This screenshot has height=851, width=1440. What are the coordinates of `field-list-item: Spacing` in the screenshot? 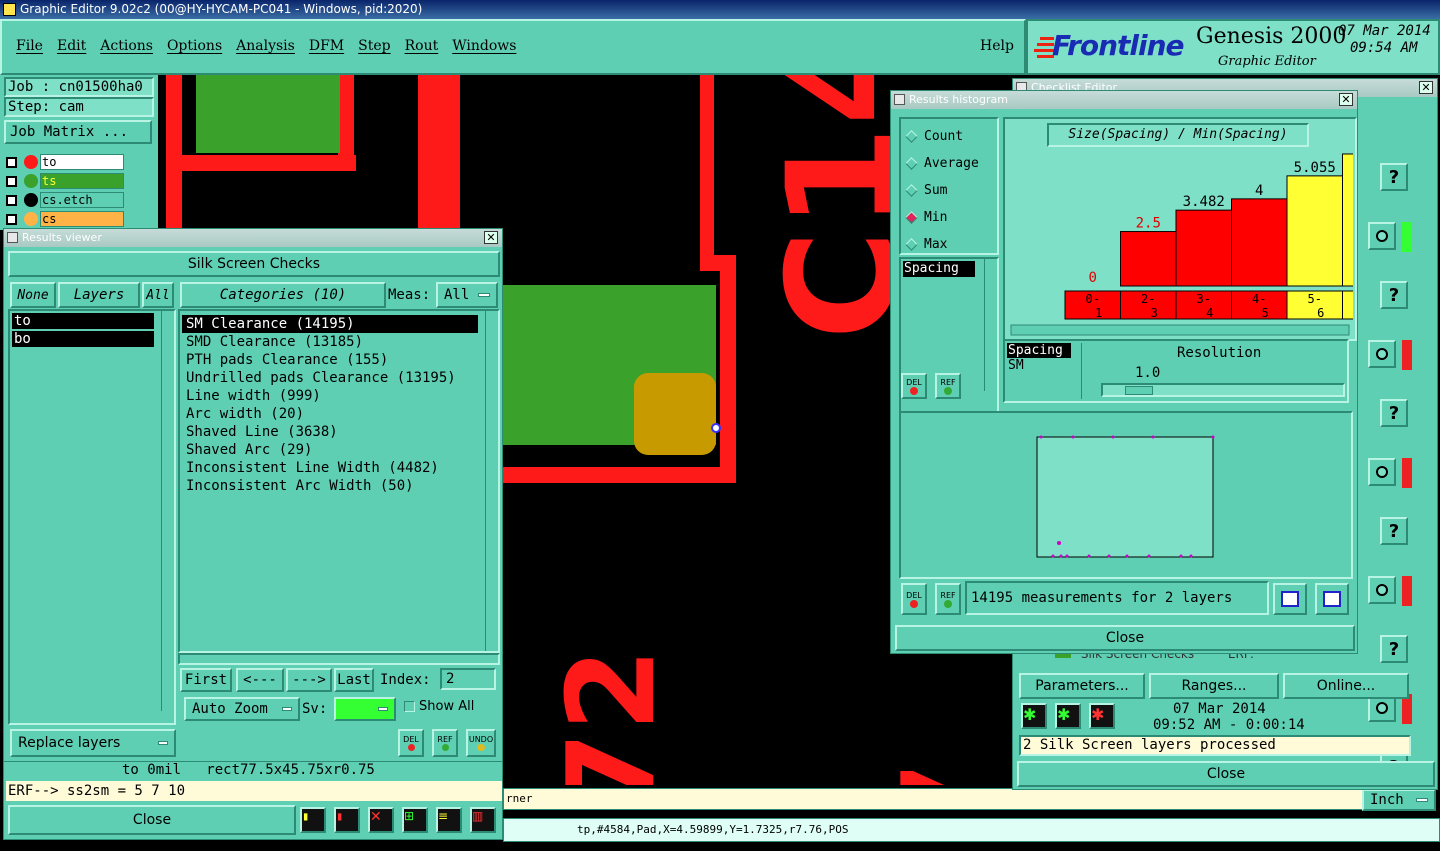 It's located at (939, 269).